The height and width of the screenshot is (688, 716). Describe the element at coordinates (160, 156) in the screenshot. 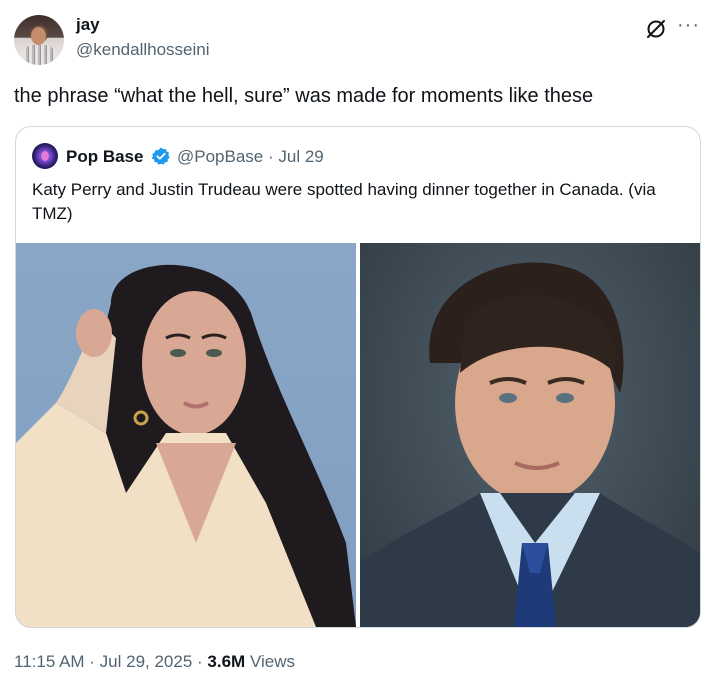

I see `verified-icon` at that location.